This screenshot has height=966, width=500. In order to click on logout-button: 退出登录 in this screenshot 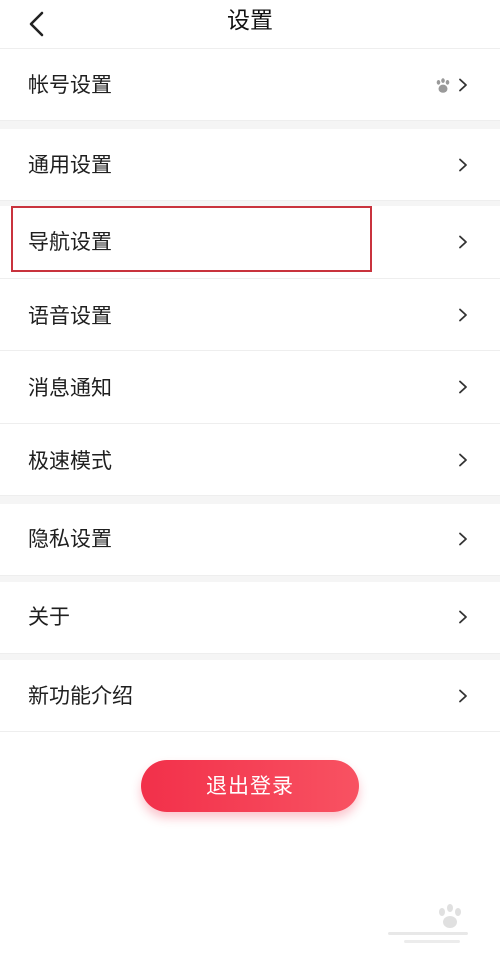, I will do `click(250, 786)`.